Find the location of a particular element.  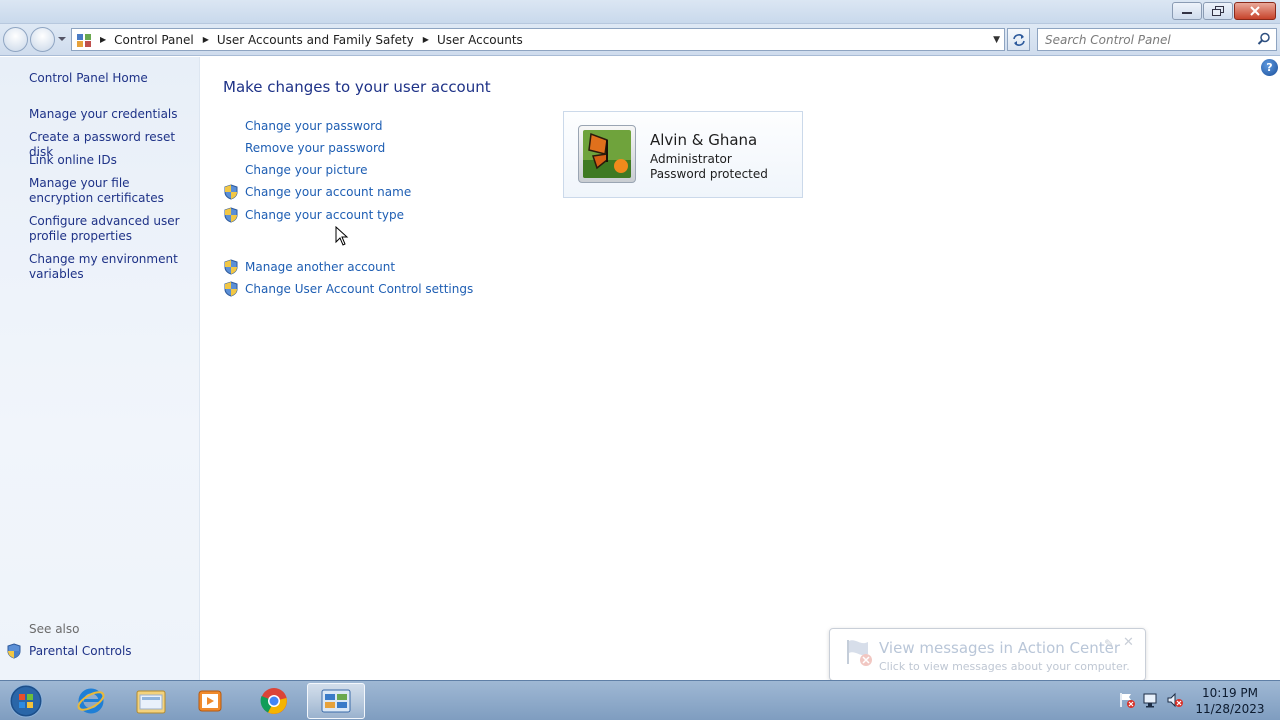

manage-another-account-link: Manage another account is located at coordinates (320, 267).